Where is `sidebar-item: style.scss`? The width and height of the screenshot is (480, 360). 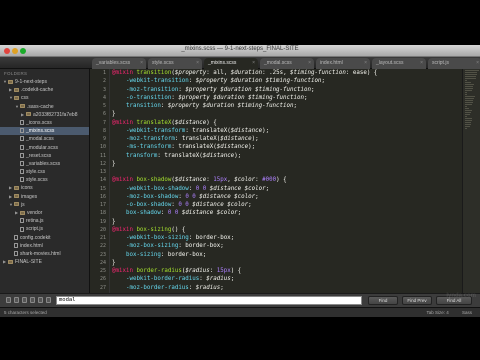
sidebar-item: style.scss is located at coordinates (44, 180).